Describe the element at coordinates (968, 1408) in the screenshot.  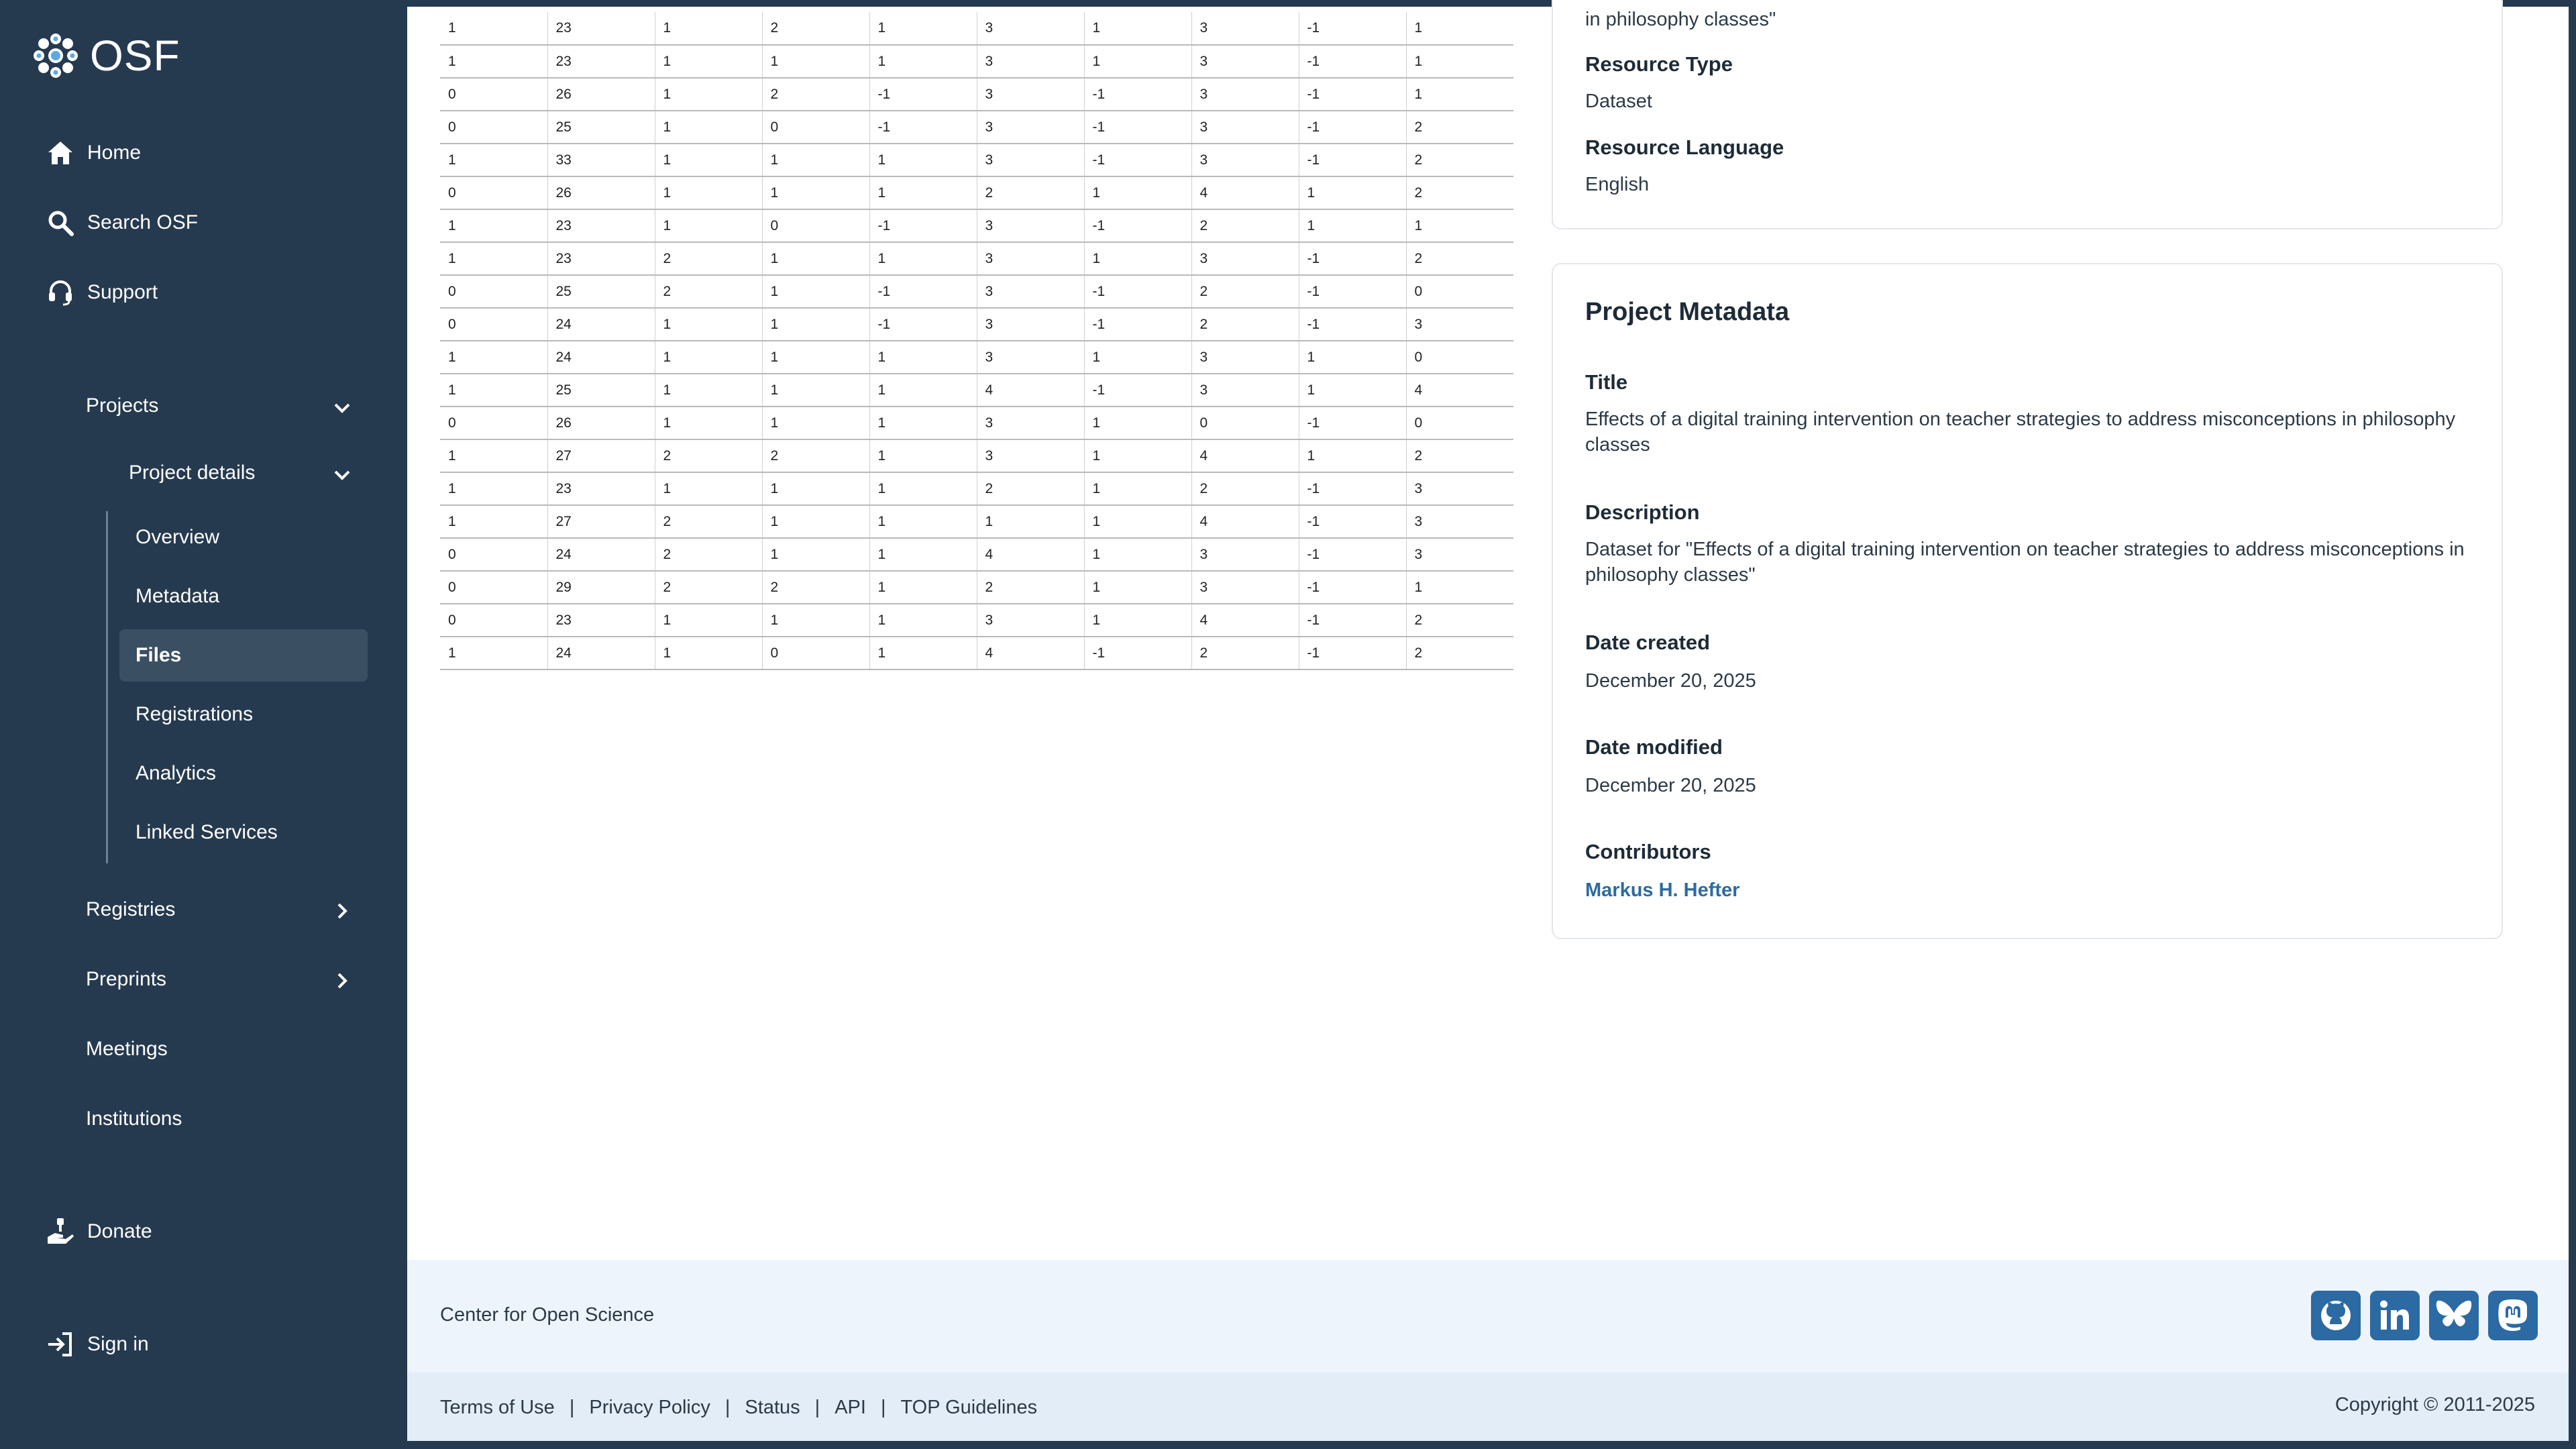
I see `top-guidelines-link: TOP Guidelines` at that location.